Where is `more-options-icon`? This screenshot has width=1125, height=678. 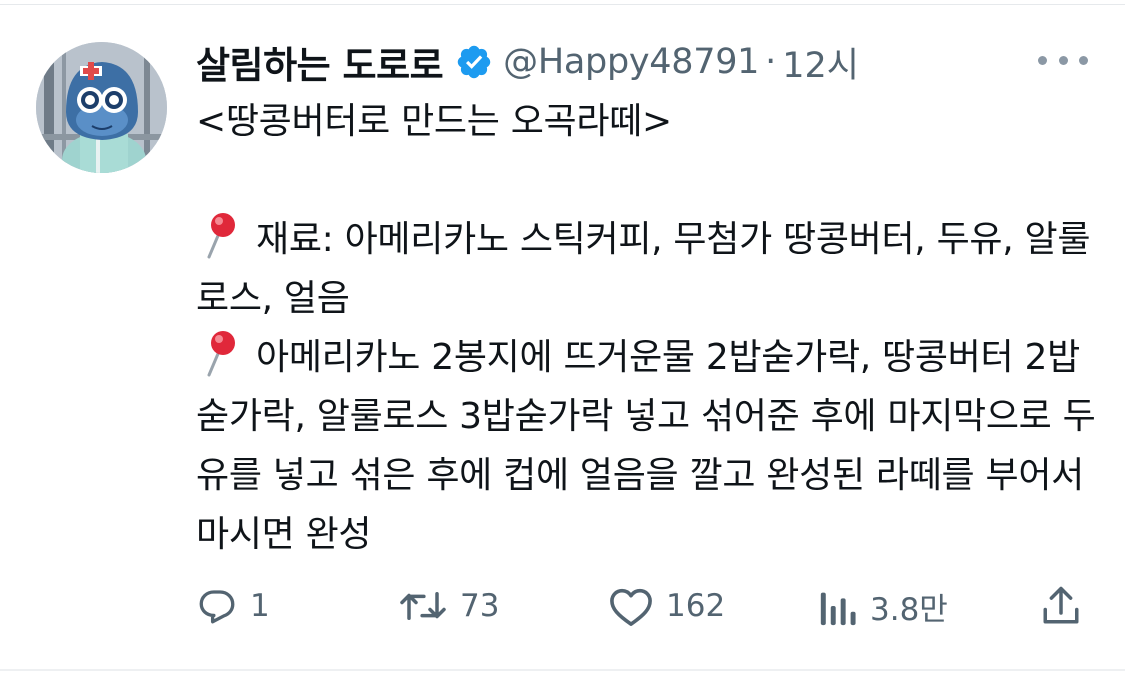
more-options-icon is located at coordinates (1063, 60).